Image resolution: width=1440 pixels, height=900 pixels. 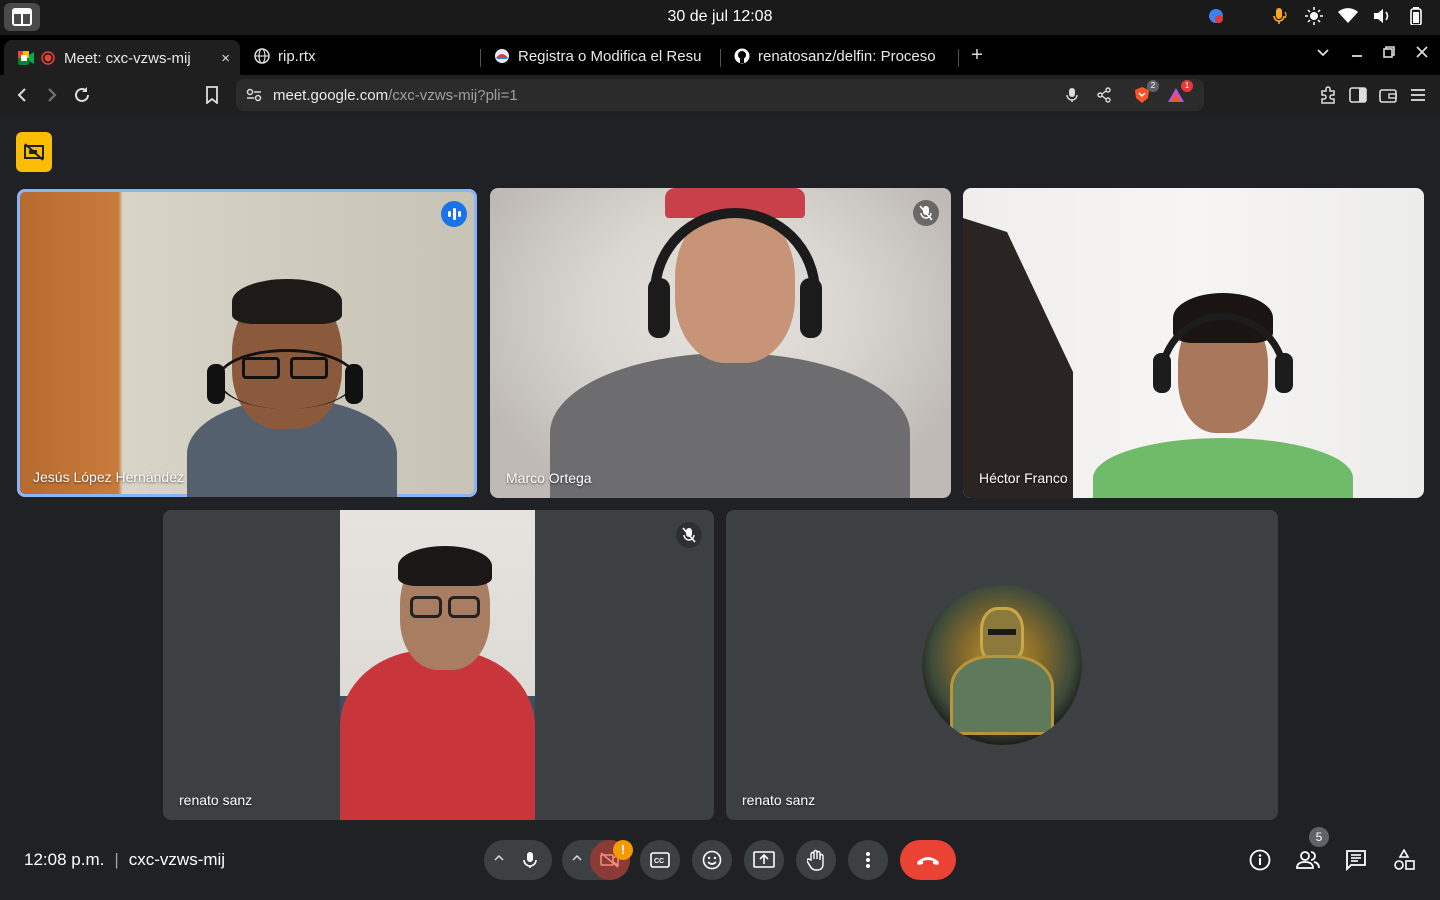 I want to click on people-icon, so click(x=1308, y=860).